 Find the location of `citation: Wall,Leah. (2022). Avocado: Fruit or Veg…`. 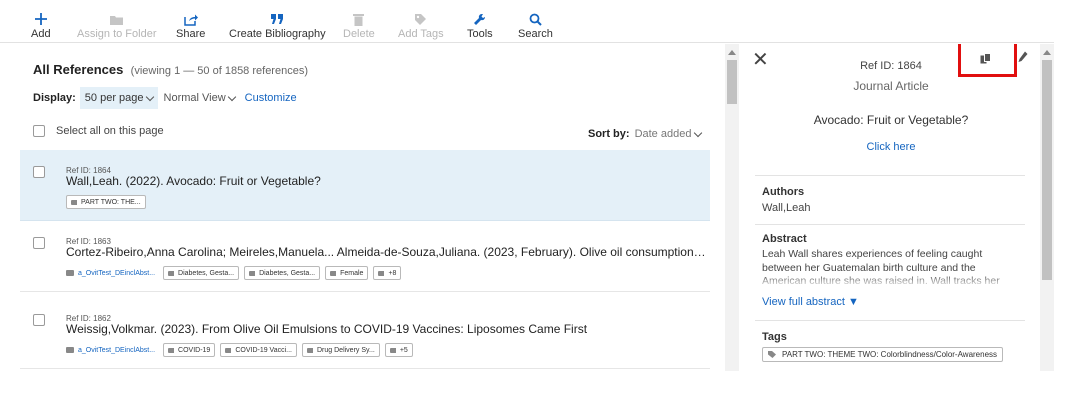

citation: Wall,Leah. (2022). Avocado: Fruit or Veg… is located at coordinates (386, 181).